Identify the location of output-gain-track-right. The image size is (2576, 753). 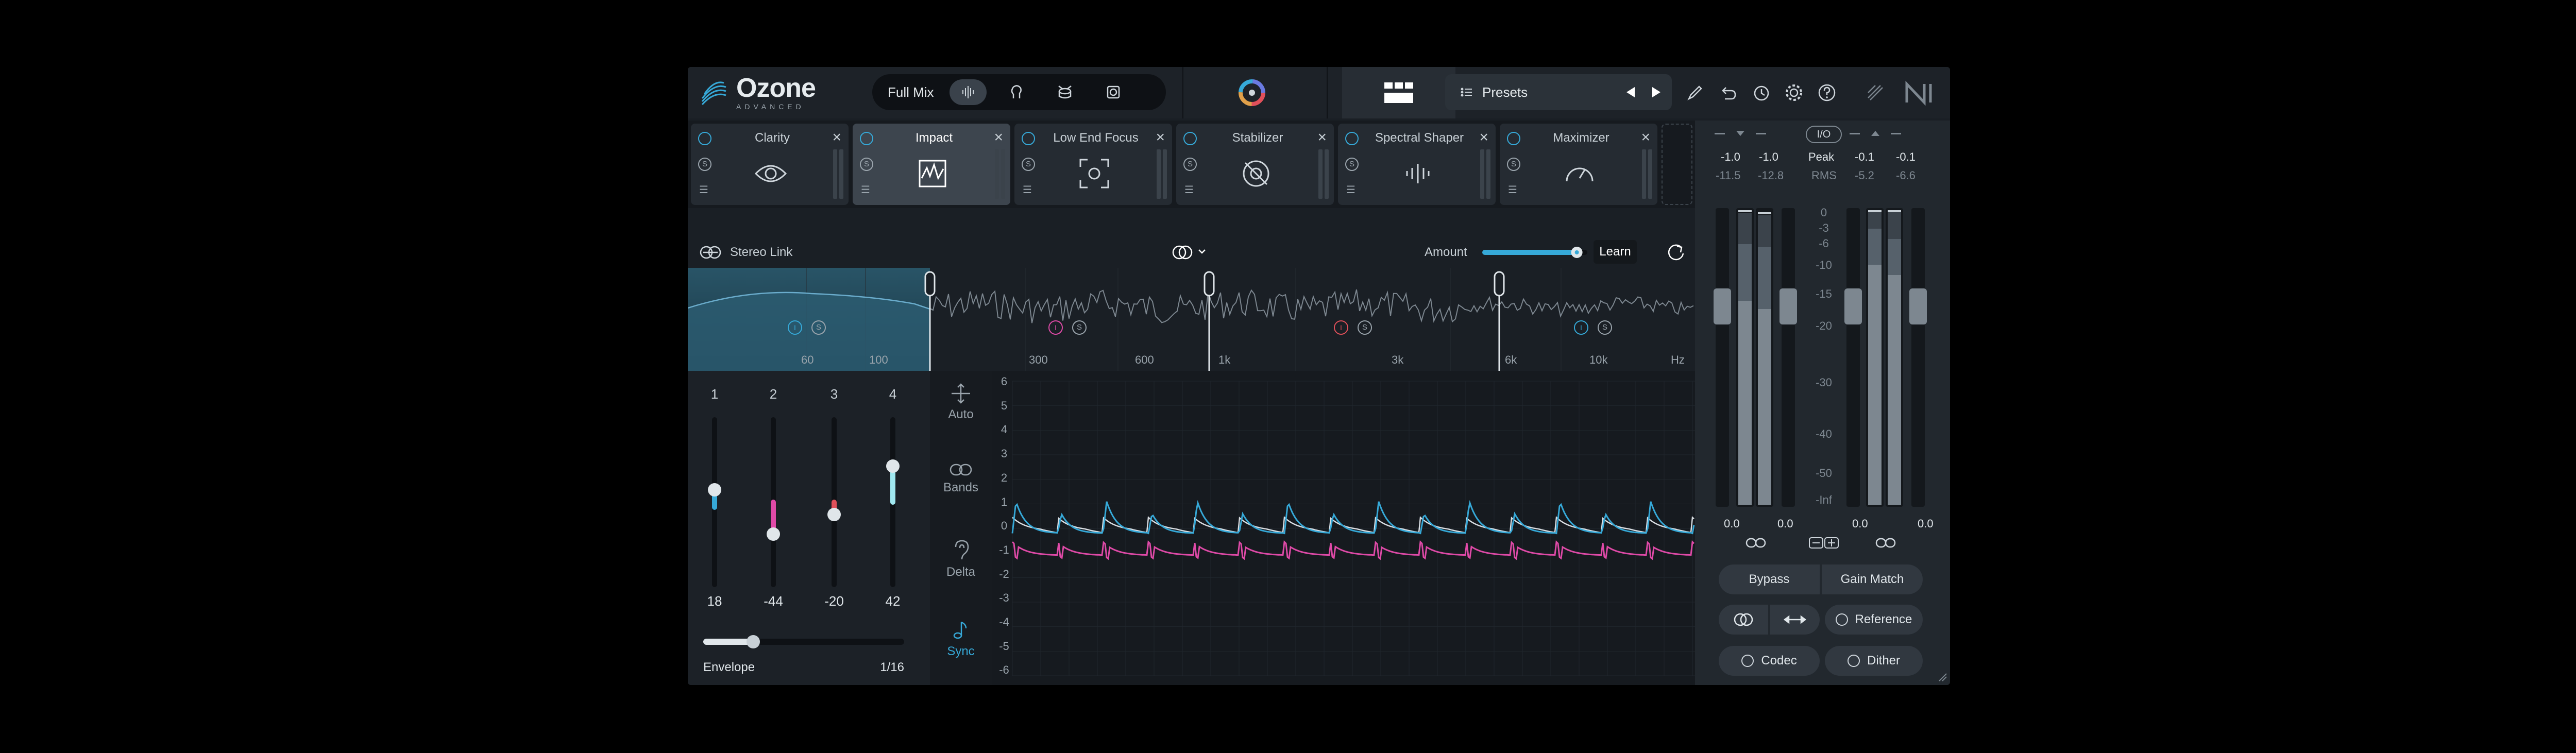
(1918, 357).